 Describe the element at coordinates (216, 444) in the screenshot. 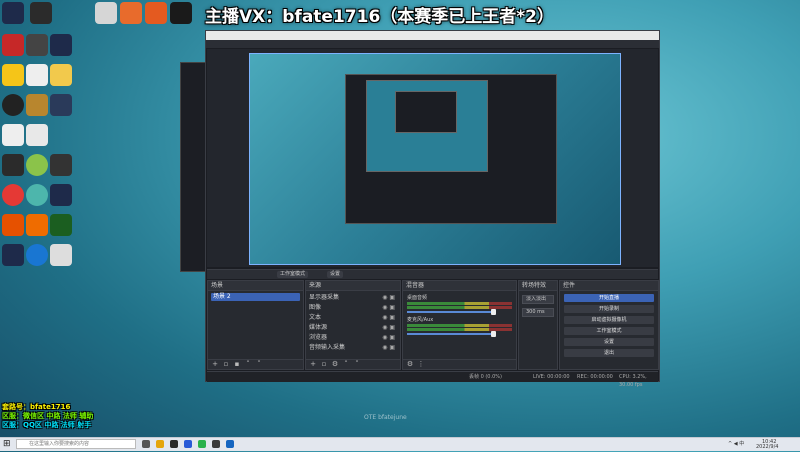

I see `obs-icon` at that location.